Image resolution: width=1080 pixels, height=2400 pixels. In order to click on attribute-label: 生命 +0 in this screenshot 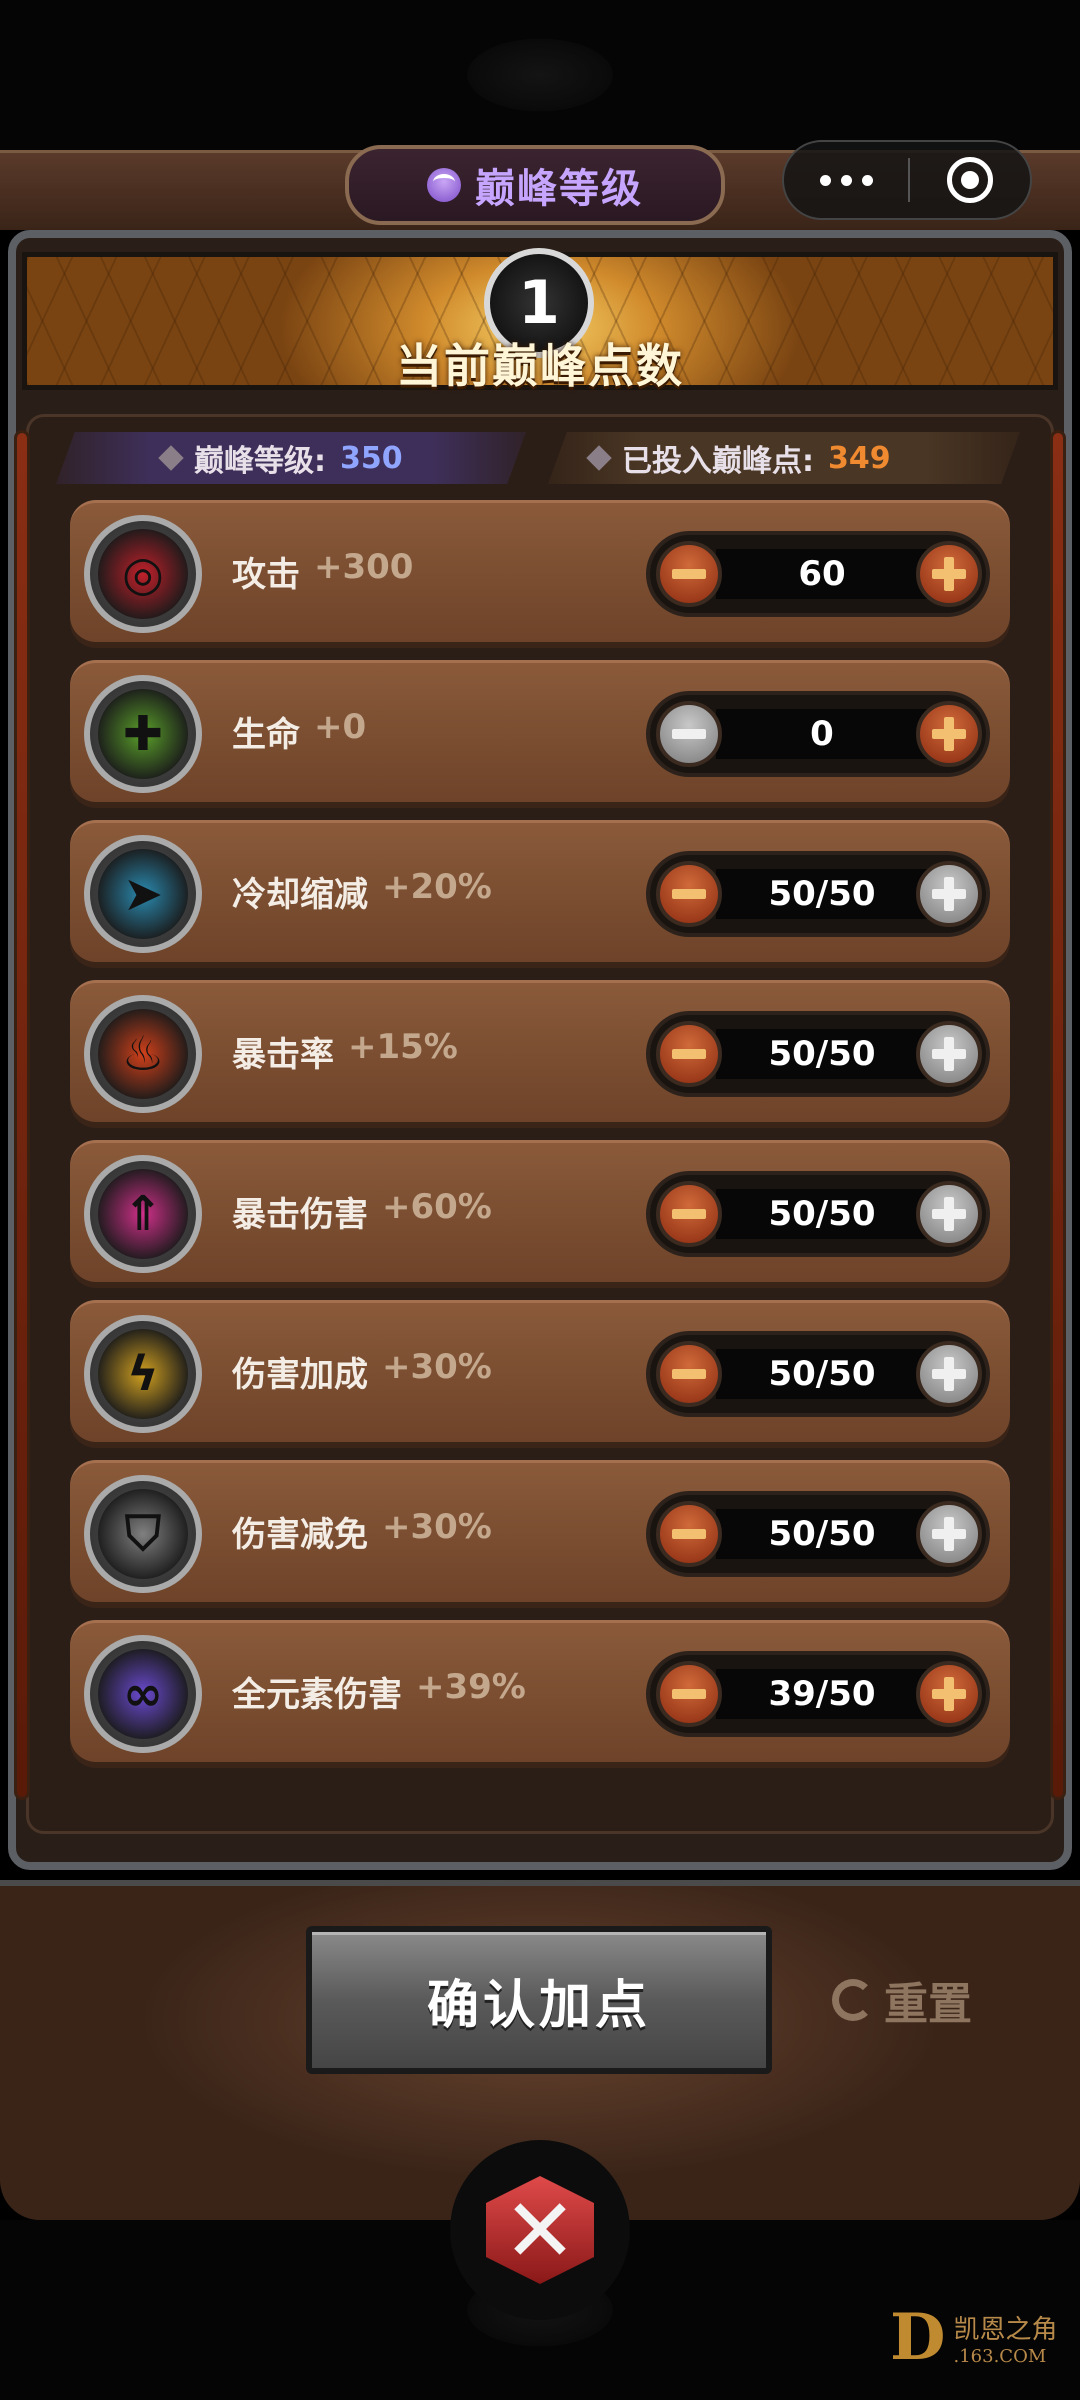, I will do `click(299, 731)`.